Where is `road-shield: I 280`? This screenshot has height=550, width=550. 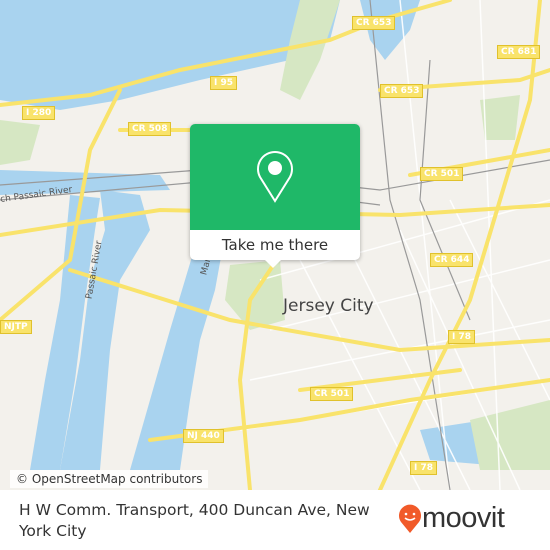
road-shield: I 280 is located at coordinates (39, 113).